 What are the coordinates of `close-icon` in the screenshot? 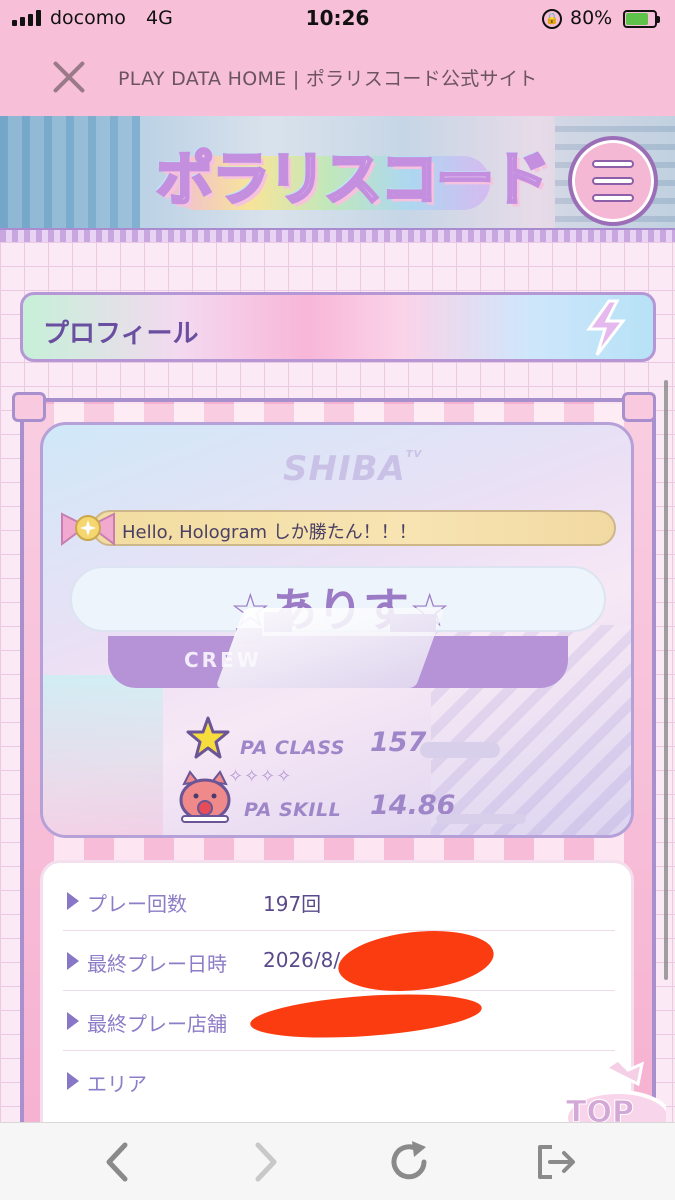 It's located at (69, 77).